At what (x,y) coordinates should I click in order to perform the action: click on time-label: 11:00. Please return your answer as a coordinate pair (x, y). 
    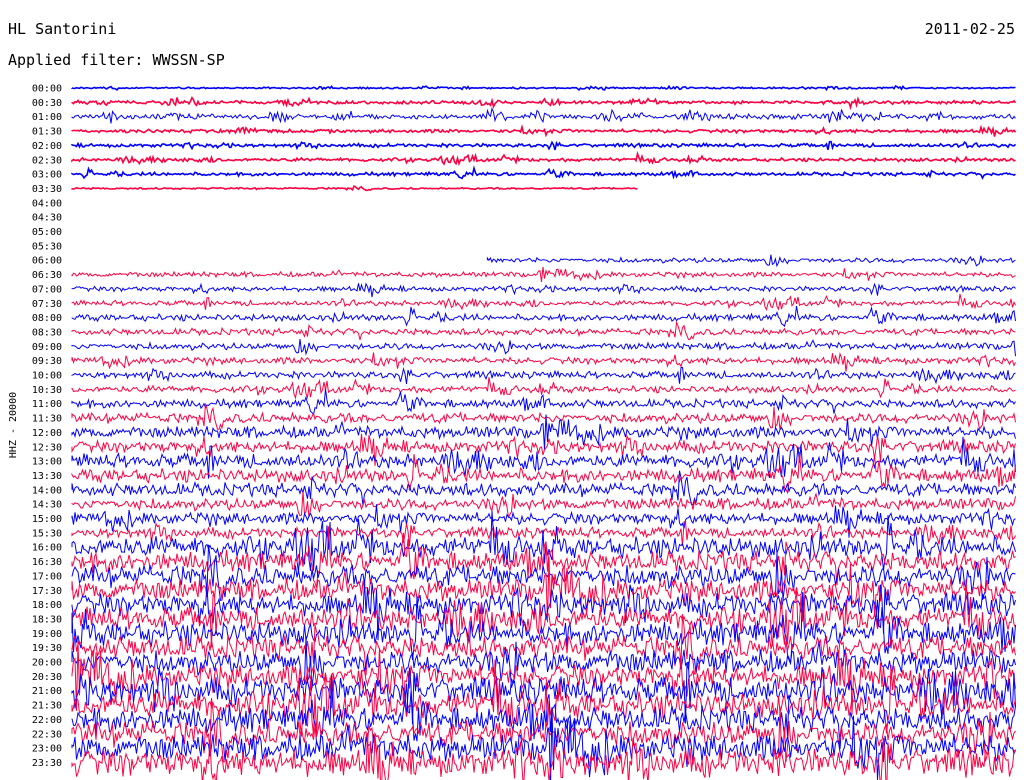
    Looking at the image, I should click on (47, 404).